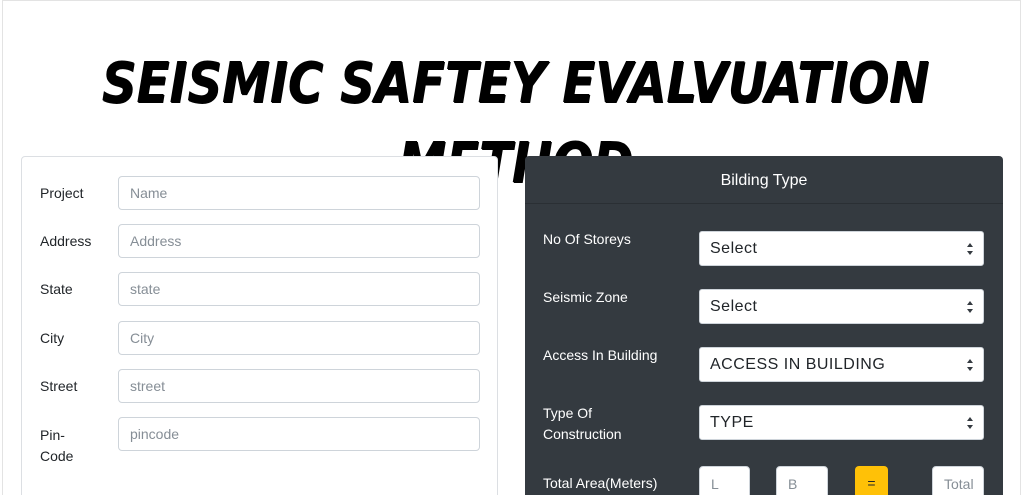  Describe the element at coordinates (600, 355) in the screenshot. I see `access-label: Access In Building` at that location.